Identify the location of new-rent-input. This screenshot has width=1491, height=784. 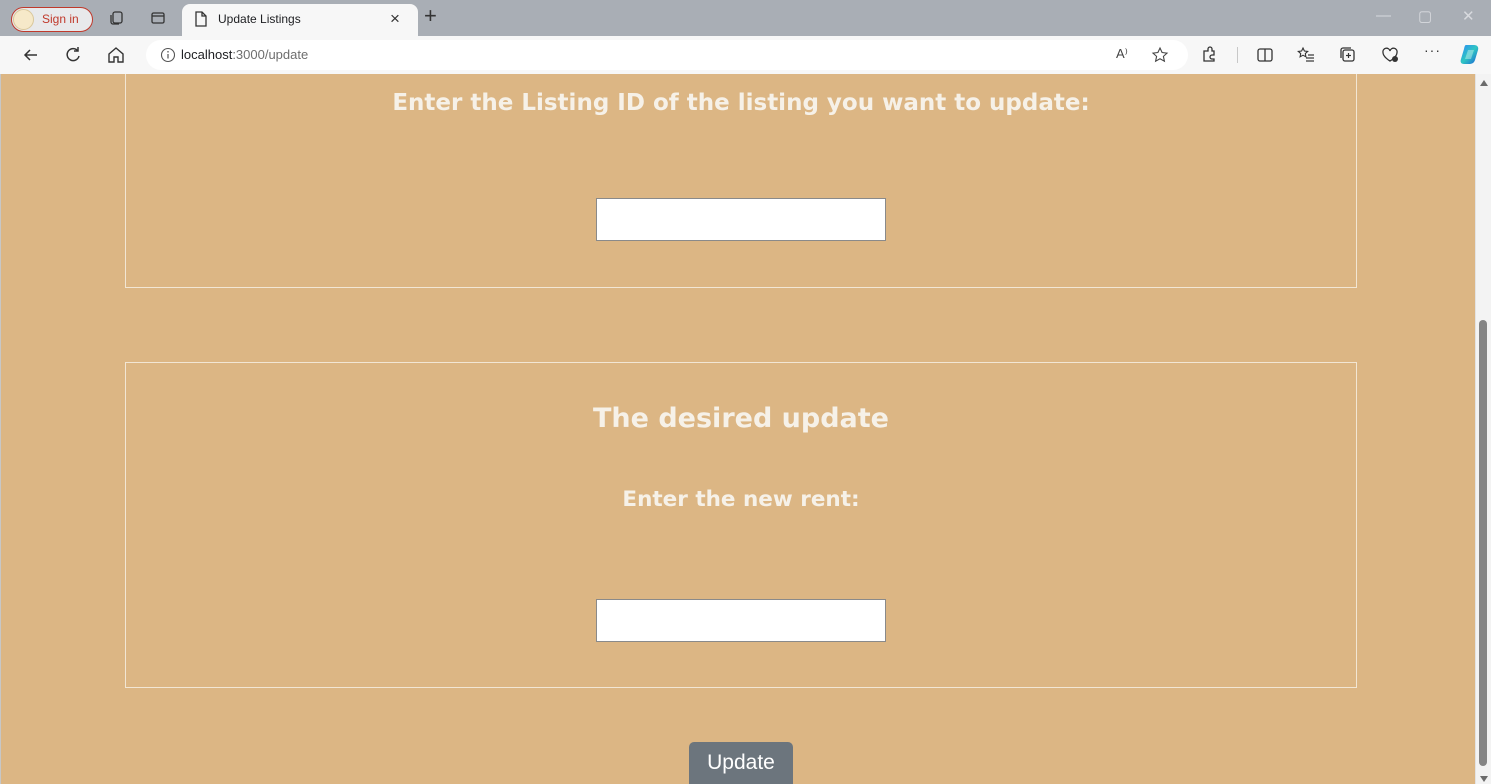
(741, 620).